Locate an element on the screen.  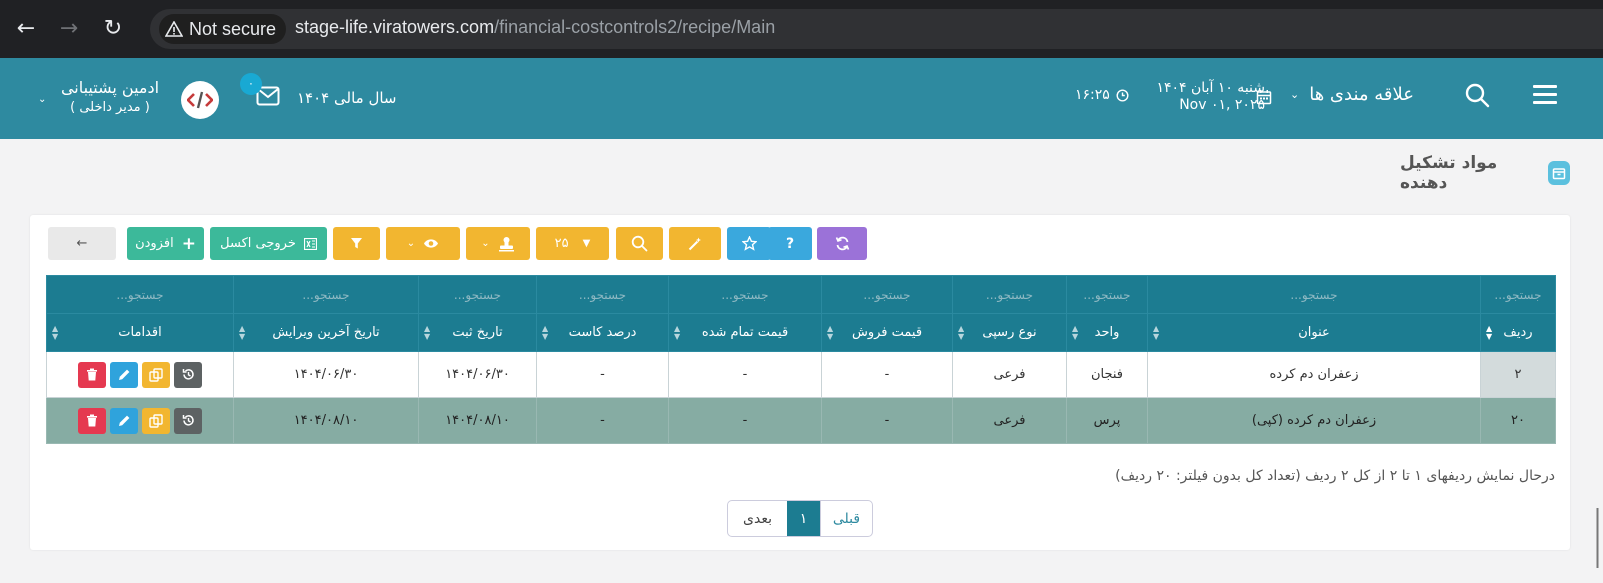
filter-icon is located at coordinates (356, 243).